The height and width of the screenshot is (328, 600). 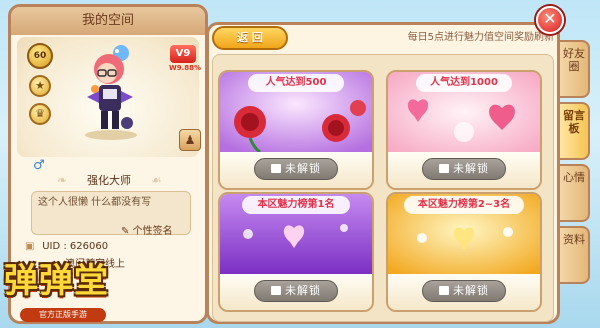 What do you see at coordinates (296, 83) in the screenshot?
I see `card-title: 人气达到500` at bounding box center [296, 83].